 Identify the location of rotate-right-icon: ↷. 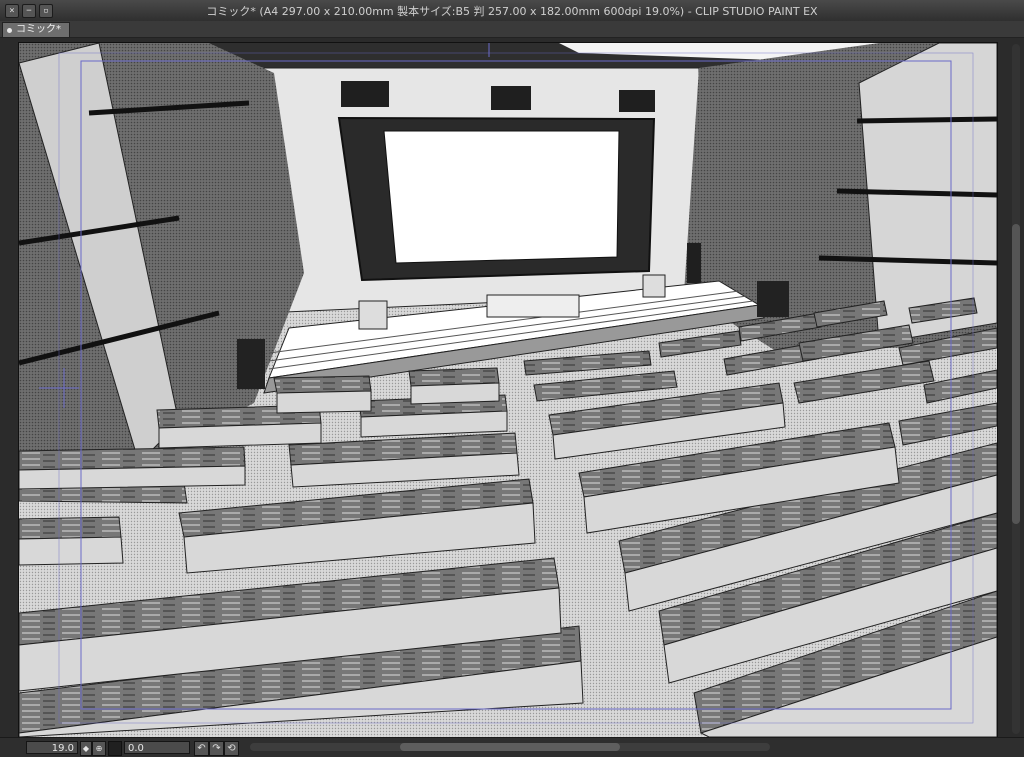
(216, 748).